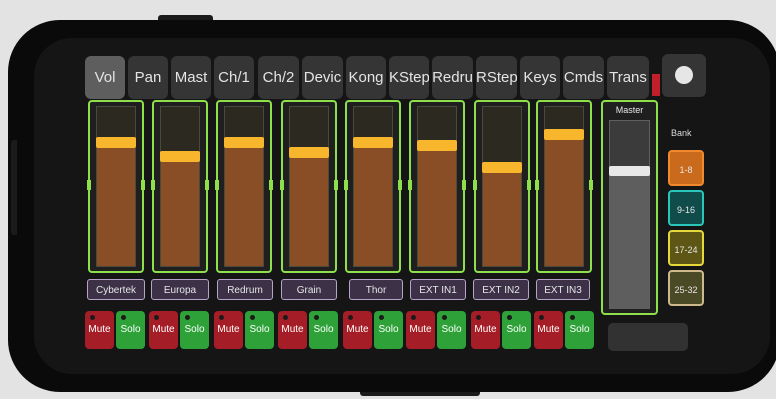 The height and width of the screenshot is (399, 776). What do you see at coordinates (540, 77) in the screenshot?
I see `tab-keys: Keys` at bounding box center [540, 77].